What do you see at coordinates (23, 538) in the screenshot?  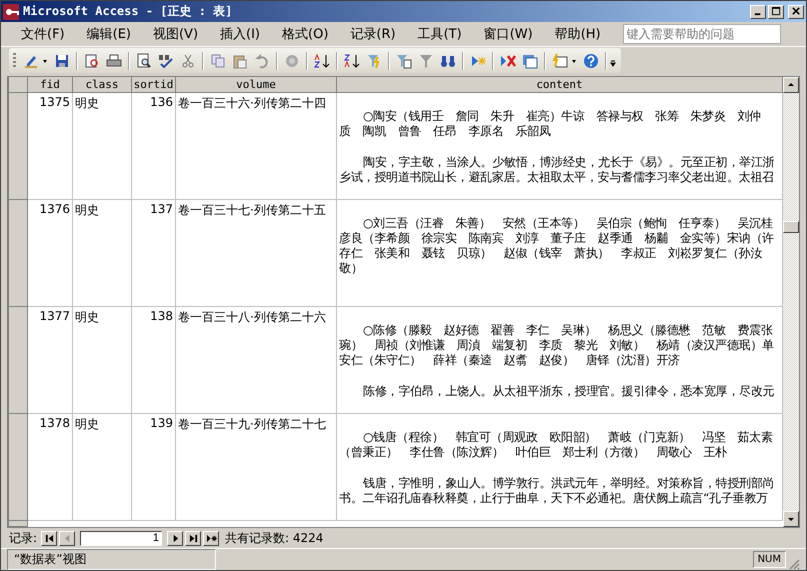 I see `record-label: 记录:` at bounding box center [23, 538].